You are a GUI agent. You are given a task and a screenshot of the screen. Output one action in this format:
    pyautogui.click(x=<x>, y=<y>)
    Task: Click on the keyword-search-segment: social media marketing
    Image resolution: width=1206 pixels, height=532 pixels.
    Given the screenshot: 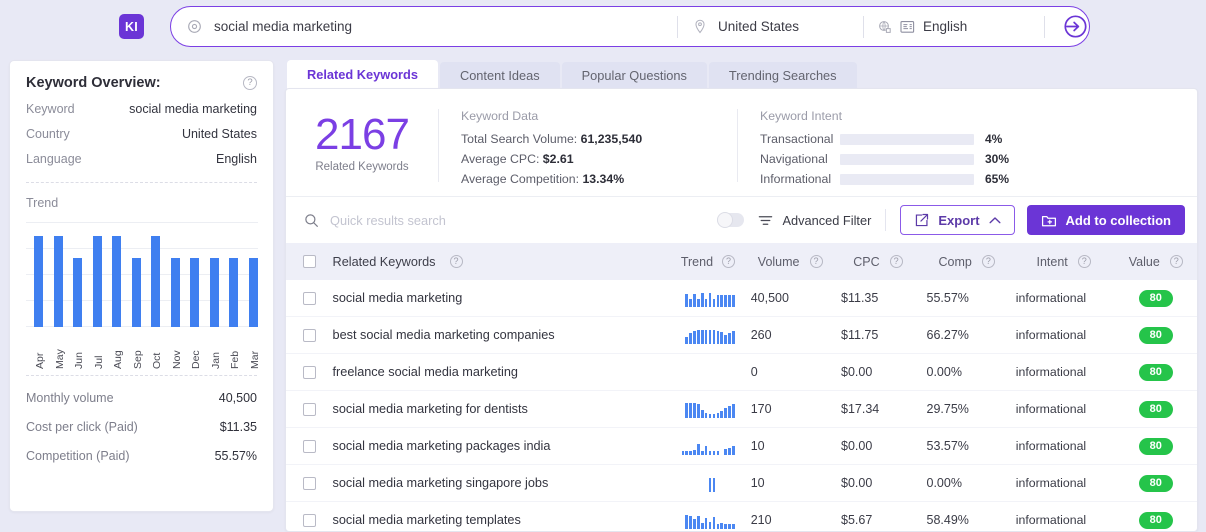 What is the action you would take?
    pyautogui.click(x=424, y=26)
    